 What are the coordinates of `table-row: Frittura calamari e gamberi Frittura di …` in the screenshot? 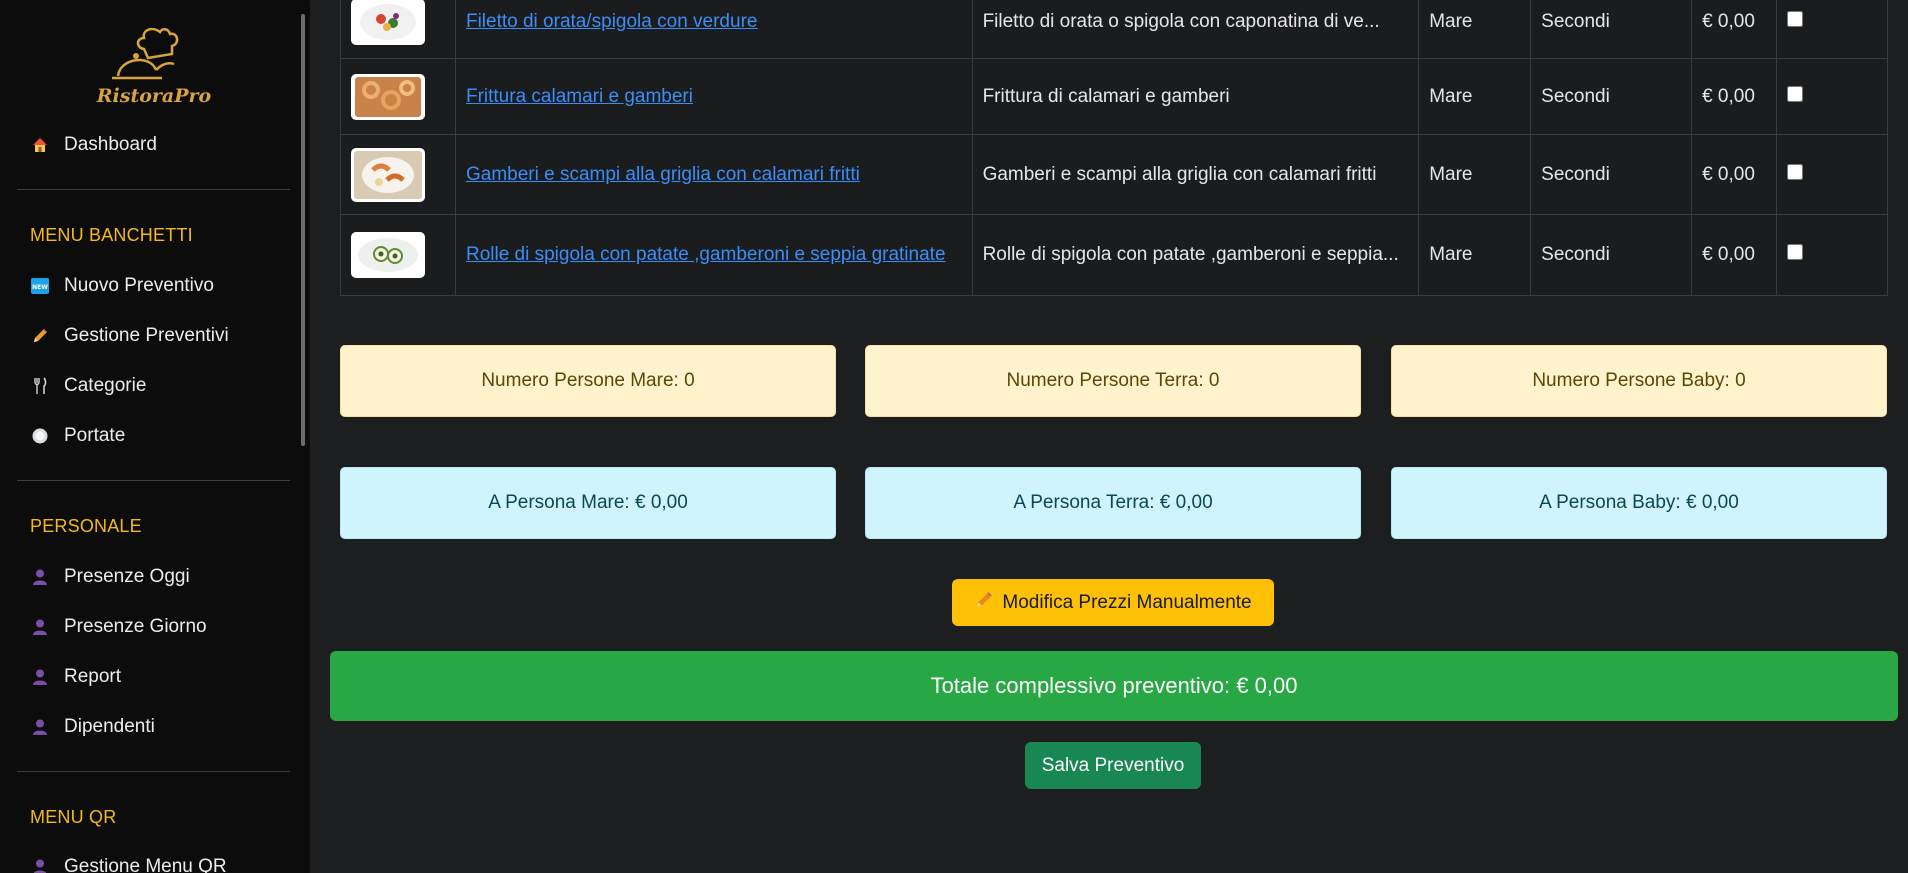 It's located at (1114, 96).